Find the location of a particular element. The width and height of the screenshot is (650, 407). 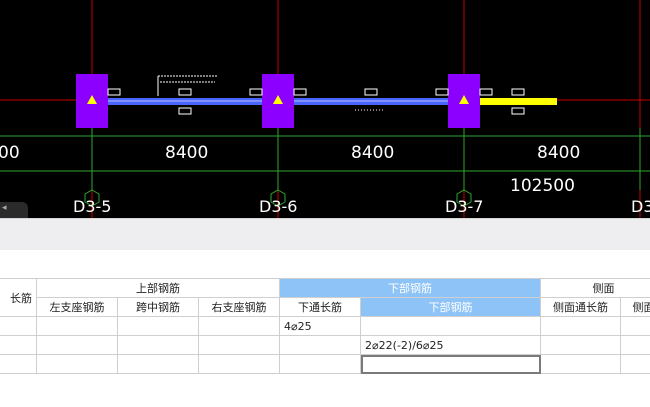

col-left-support: 左支座钢筋 is located at coordinates (77, 307).